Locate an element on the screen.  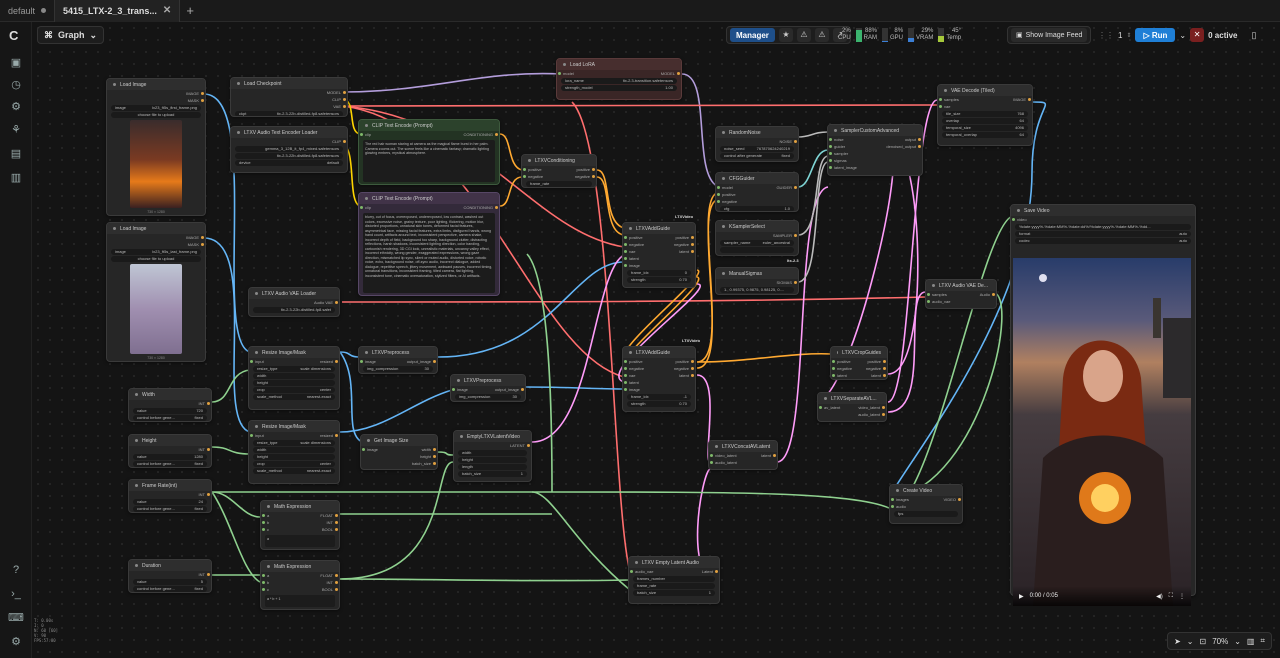
frames-number-input: frames_number is located at coordinates (674, 579).